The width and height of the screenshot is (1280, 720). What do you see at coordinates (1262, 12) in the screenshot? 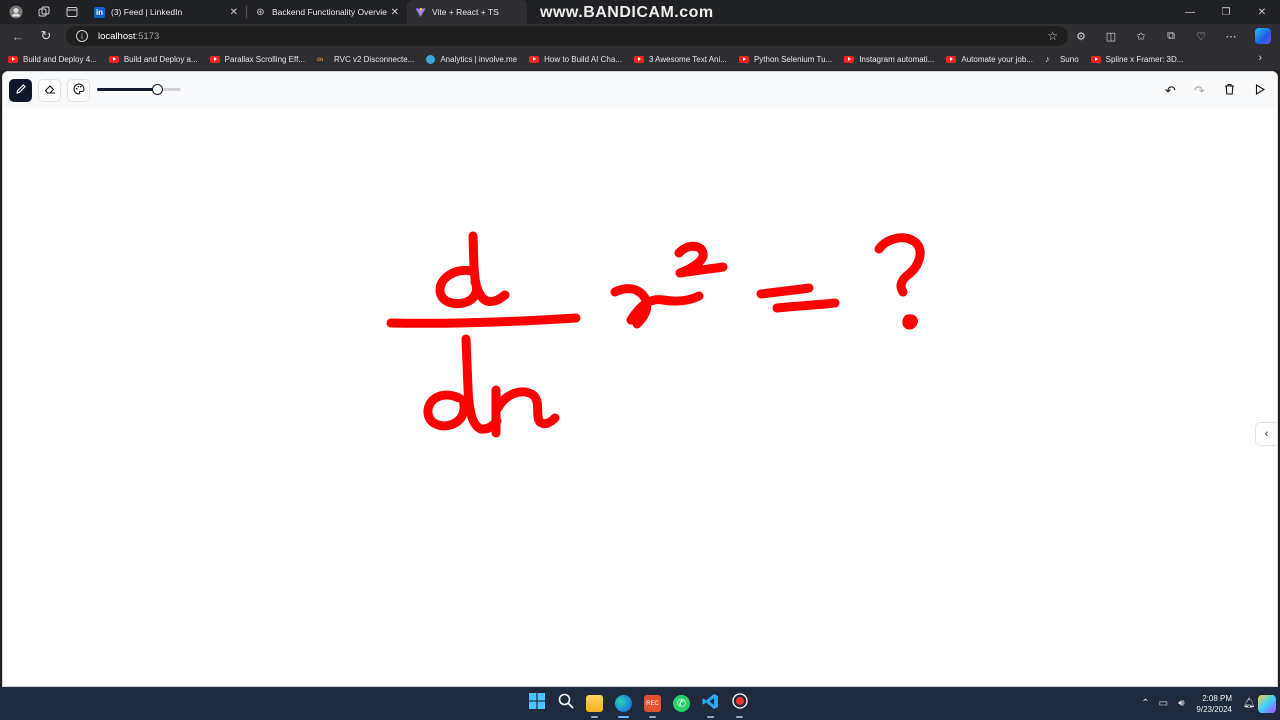
I see `close-window-icon: ✕` at bounding box center [1262, 12].